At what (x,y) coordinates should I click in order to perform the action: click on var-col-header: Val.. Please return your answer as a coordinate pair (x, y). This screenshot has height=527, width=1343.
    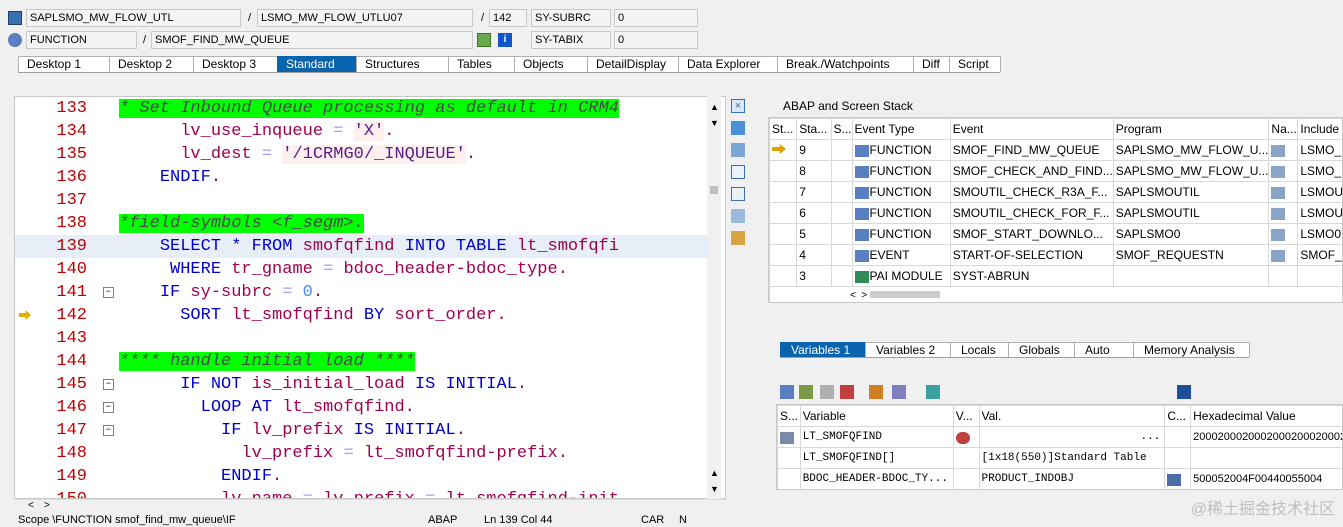
    Looking at the image, I should click on (1072, 416).